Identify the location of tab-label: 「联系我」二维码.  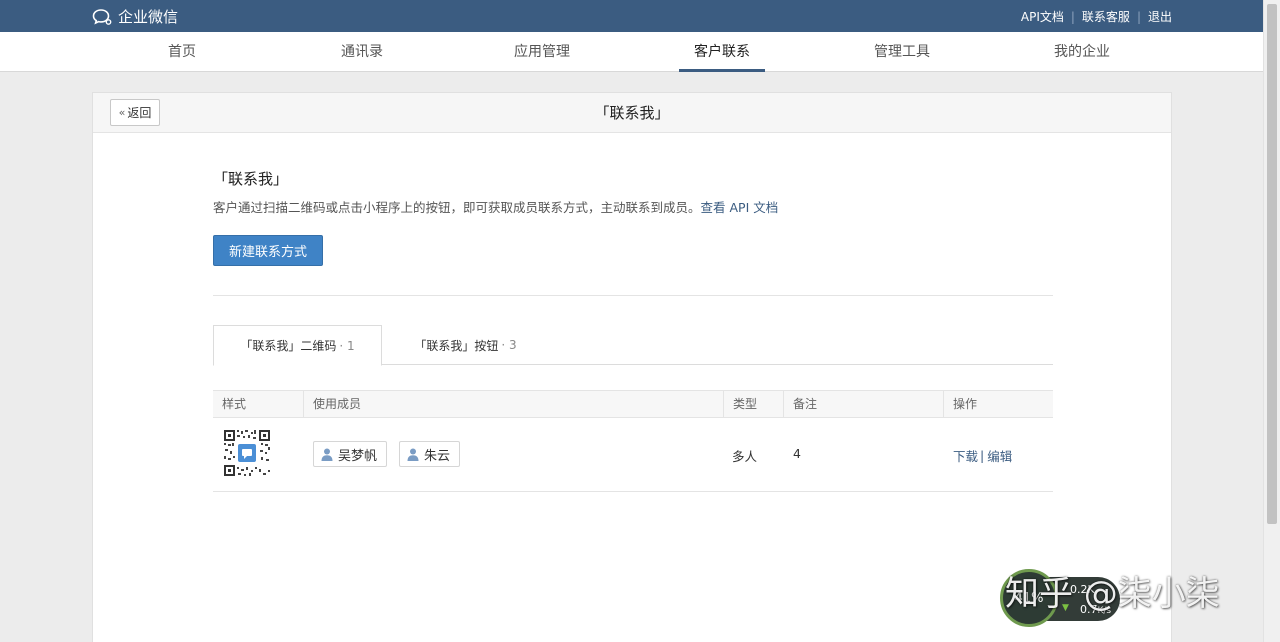
(288, 346).